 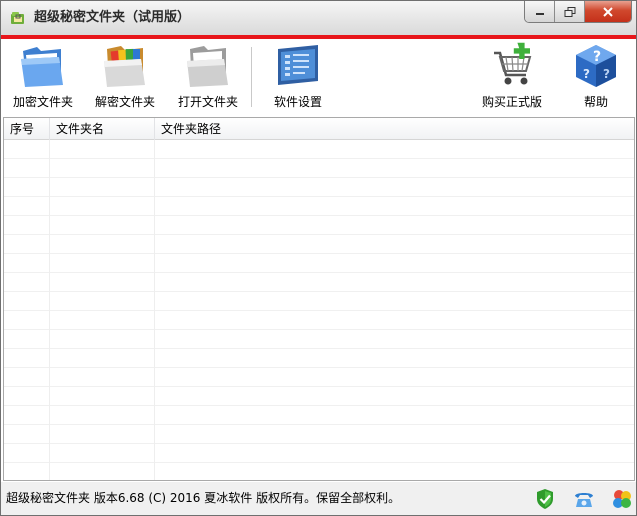 I want to click on toolbar-separator, so click(x=251, y=77).